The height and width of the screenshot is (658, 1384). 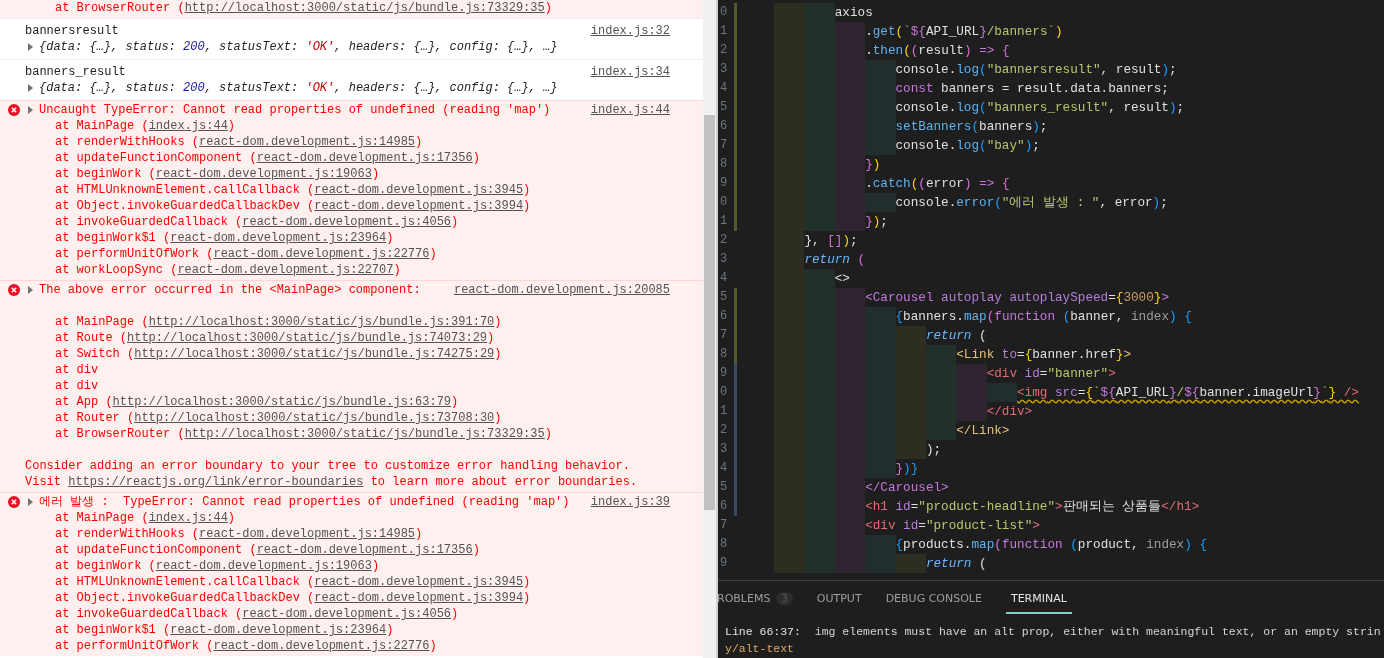 What do you see at coordinates (907, 488) in the screenshot?
I see `code-line: </Carousel>` at bounding box center [907, 488].